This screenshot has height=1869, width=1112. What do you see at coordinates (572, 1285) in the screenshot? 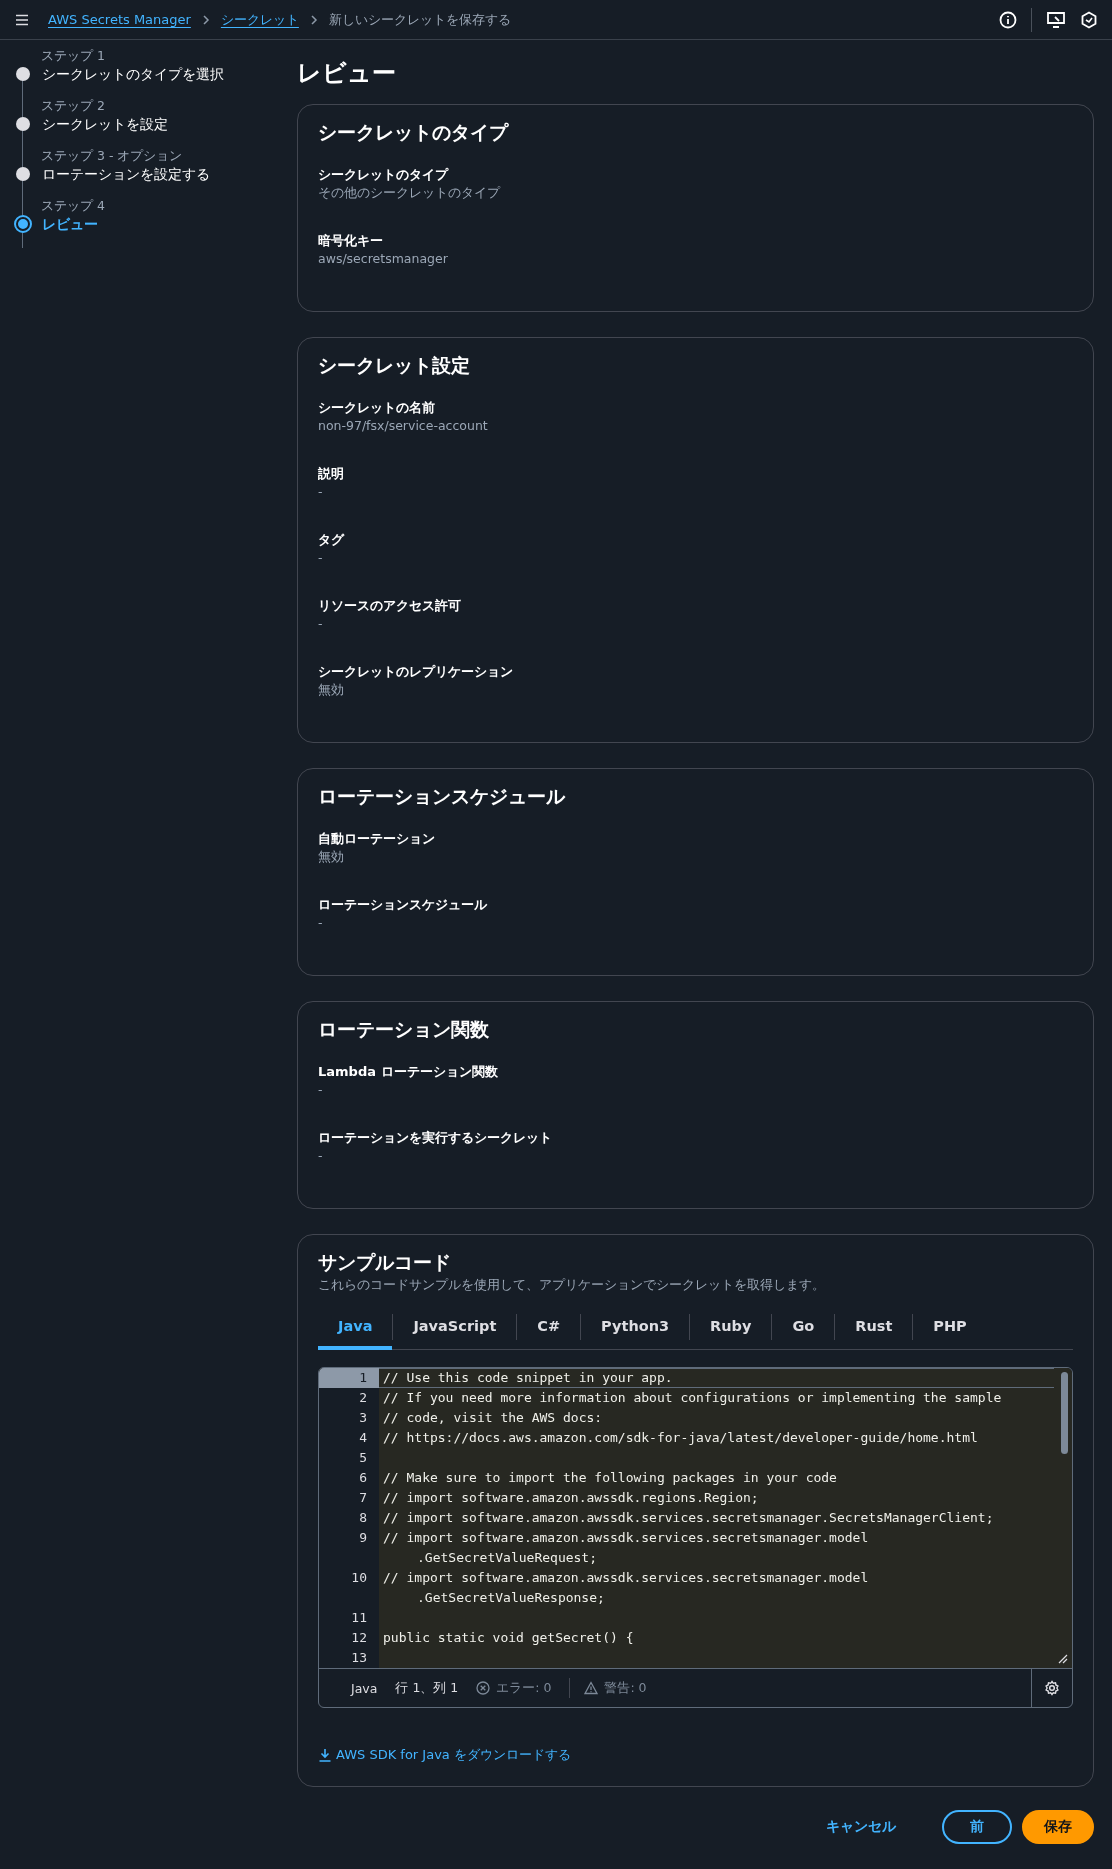
I see `card-description: これらのコードサンプルを使用して、アプリケーションでシークレットを取得します。` at bounding box center [572, 1285].